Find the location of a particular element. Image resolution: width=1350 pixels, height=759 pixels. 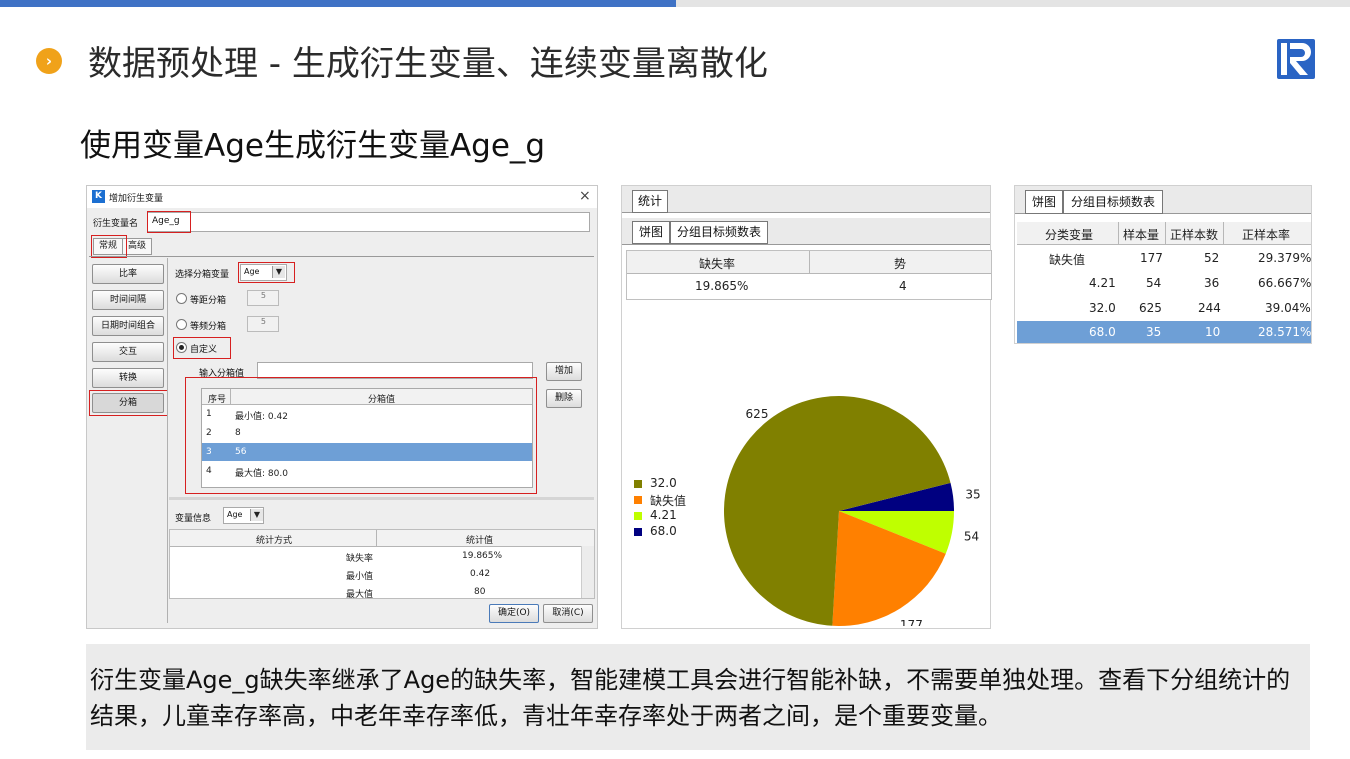

positive-count-cell: 36 is located at coordinates (1212, 283).